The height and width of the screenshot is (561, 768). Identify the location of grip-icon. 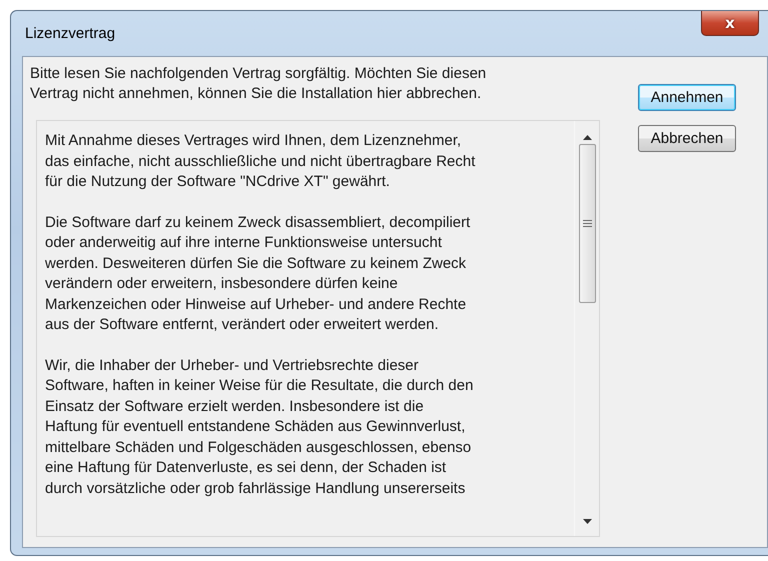
(587, 223).